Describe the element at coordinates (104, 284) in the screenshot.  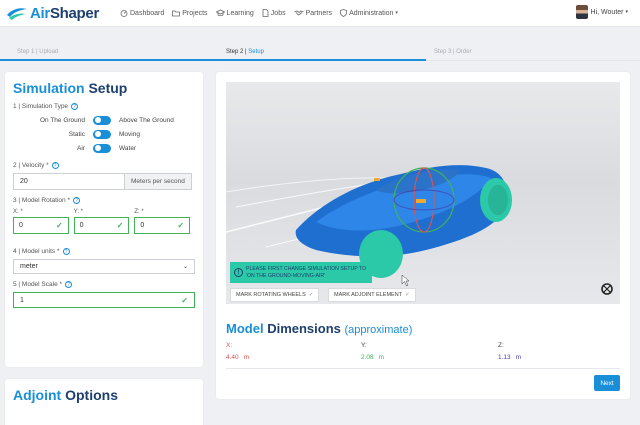
I see `model-scale-label: 5 | Model Scale *?` at that location.